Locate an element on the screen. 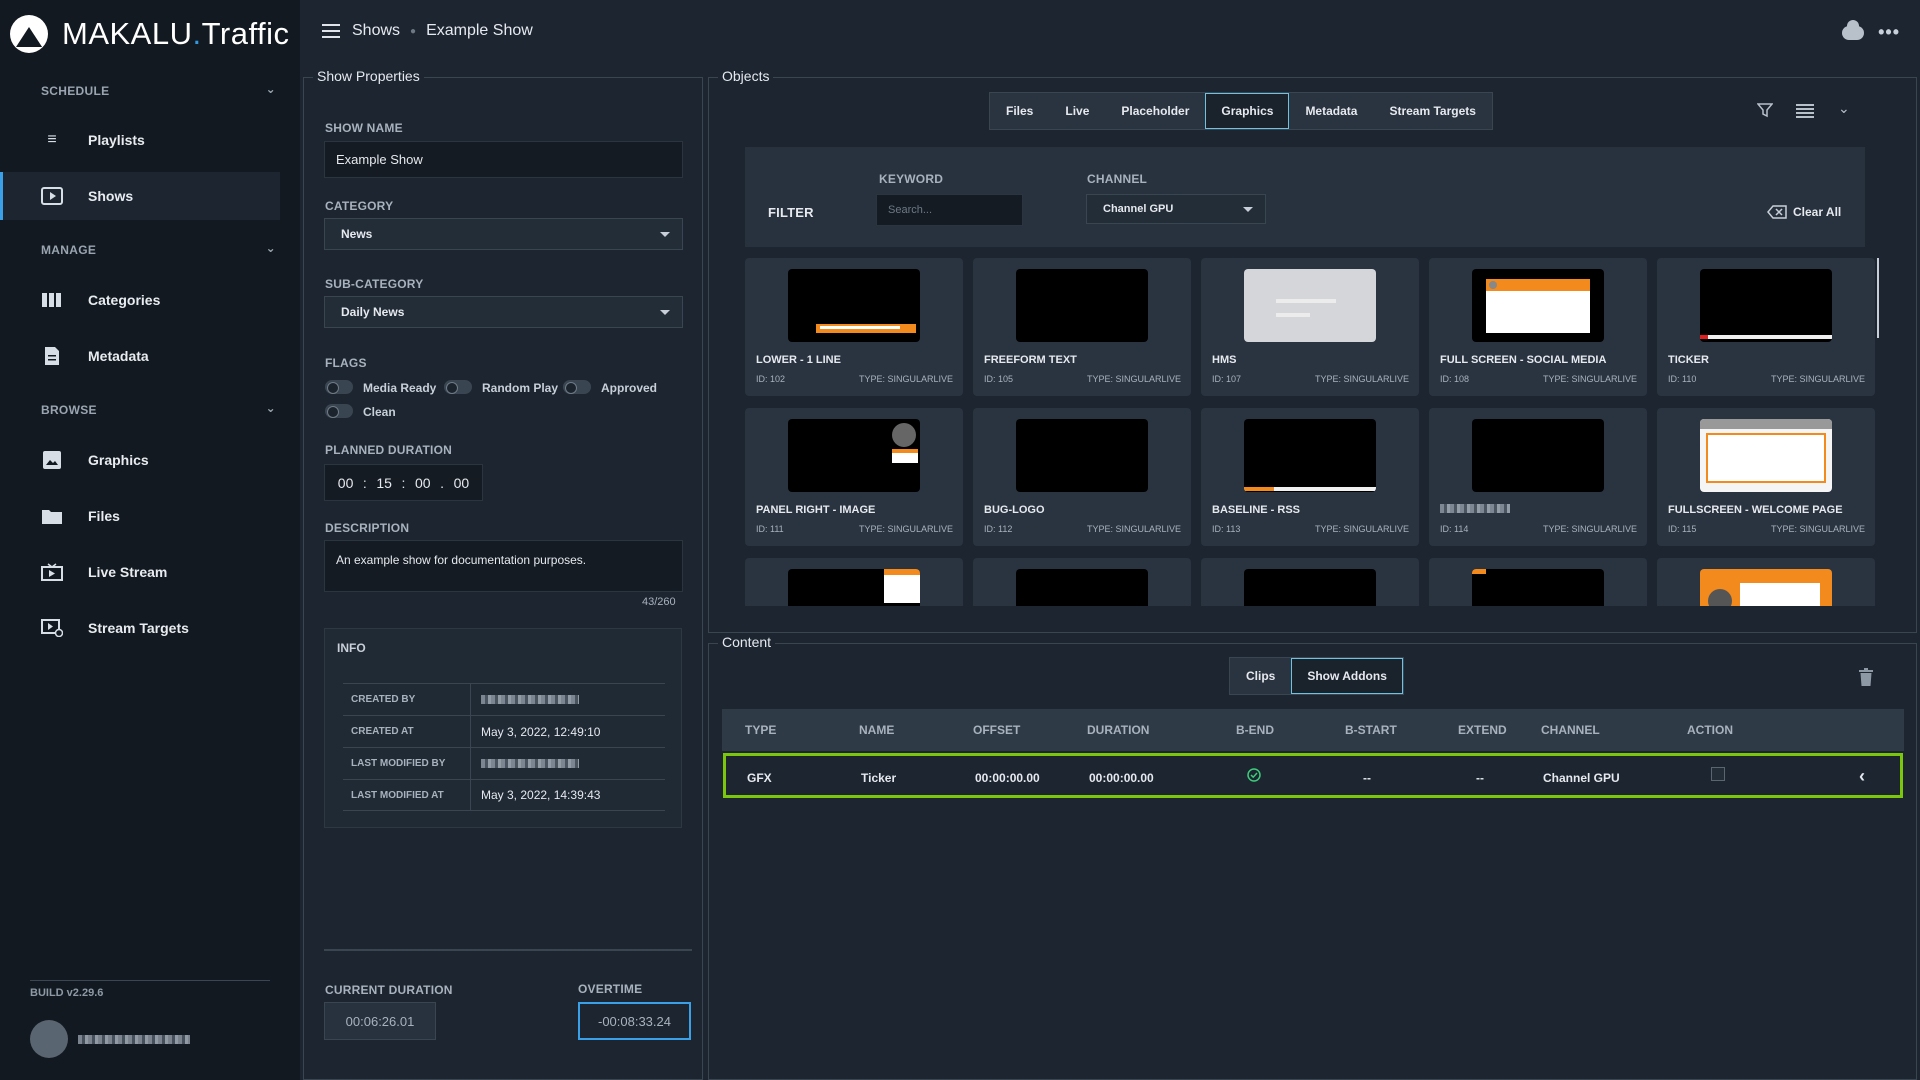 Image resolution: width=1920 pixels, height=1080 pixels. clear-all-button: Clear All is located at coordinates (1804, 212).